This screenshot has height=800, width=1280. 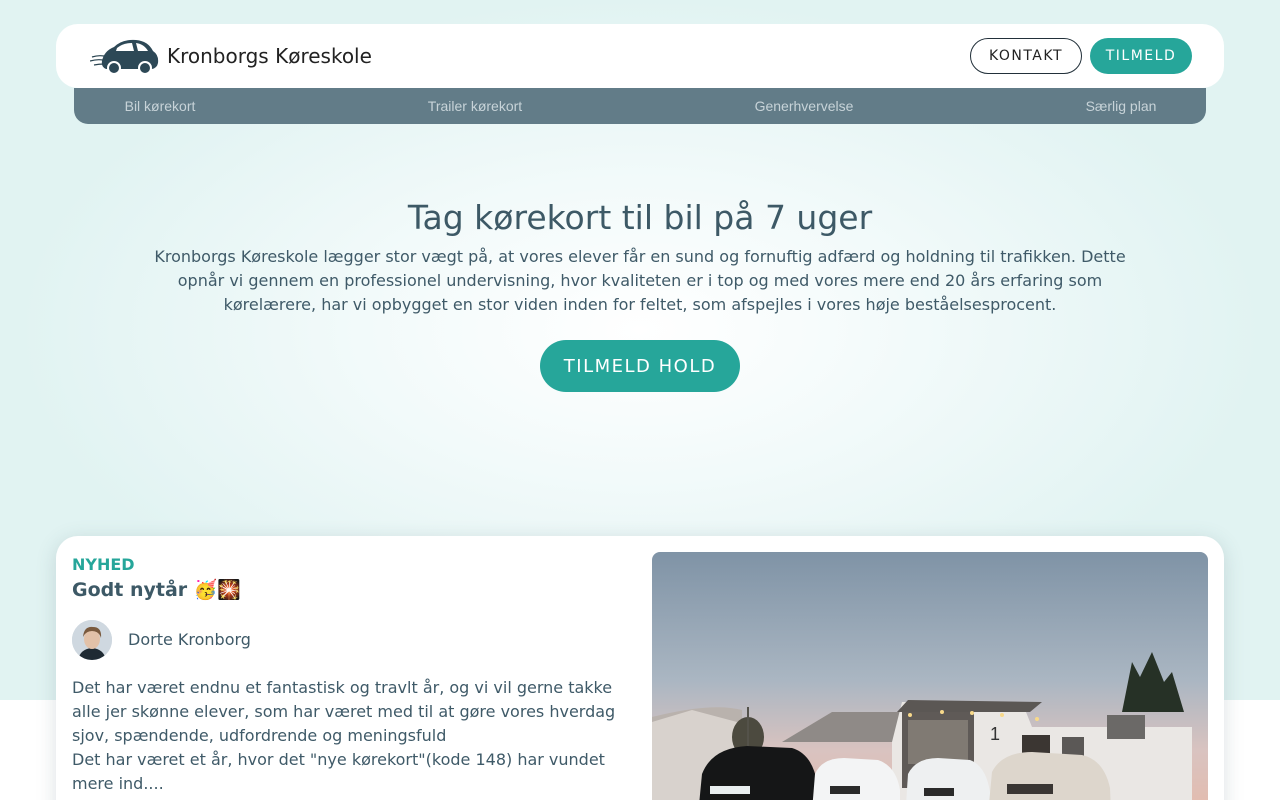 I want to click on car-logo-icon, so click(x=125, y=56).